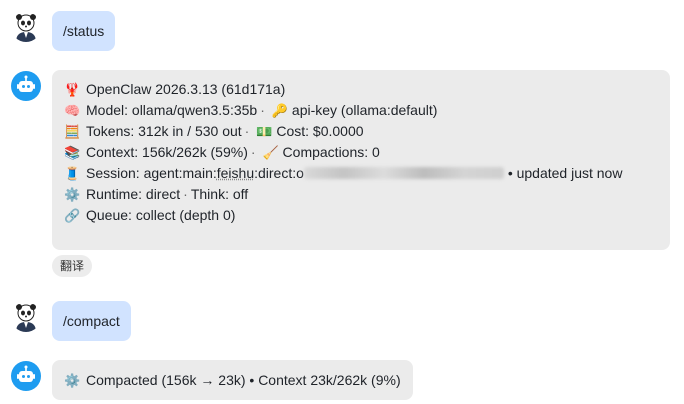 This screenshot has height=404, width=684. What do you see at coordinates (72, 89) in the screenshot?
I see `lobster-icon: 🦞` at bounding box center [72, 89].